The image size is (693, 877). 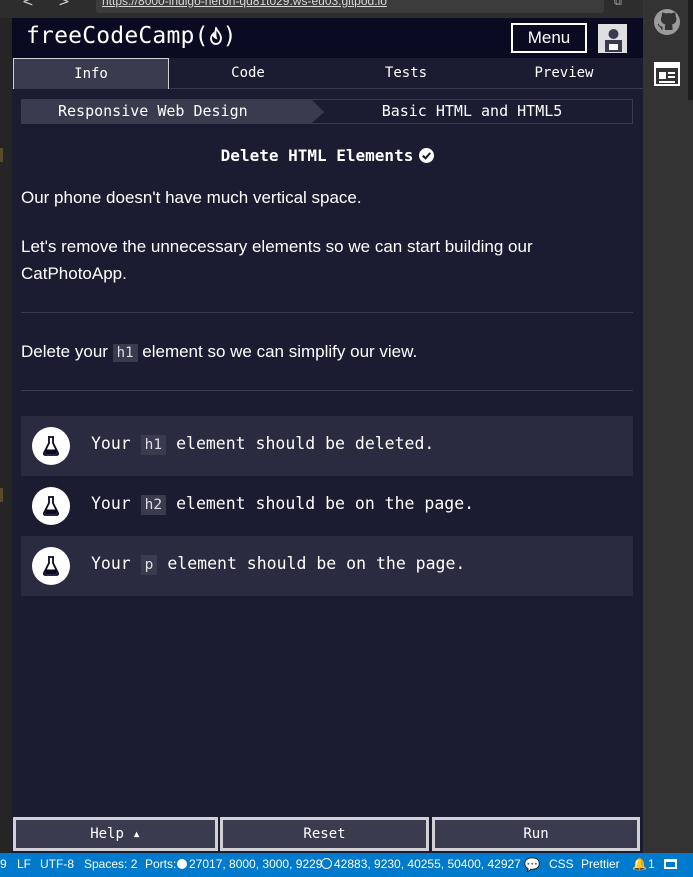 What do you see at coordinates (182, 864) in the screenshot?
I see `port-open-icon` at bounding box center [182, 864].